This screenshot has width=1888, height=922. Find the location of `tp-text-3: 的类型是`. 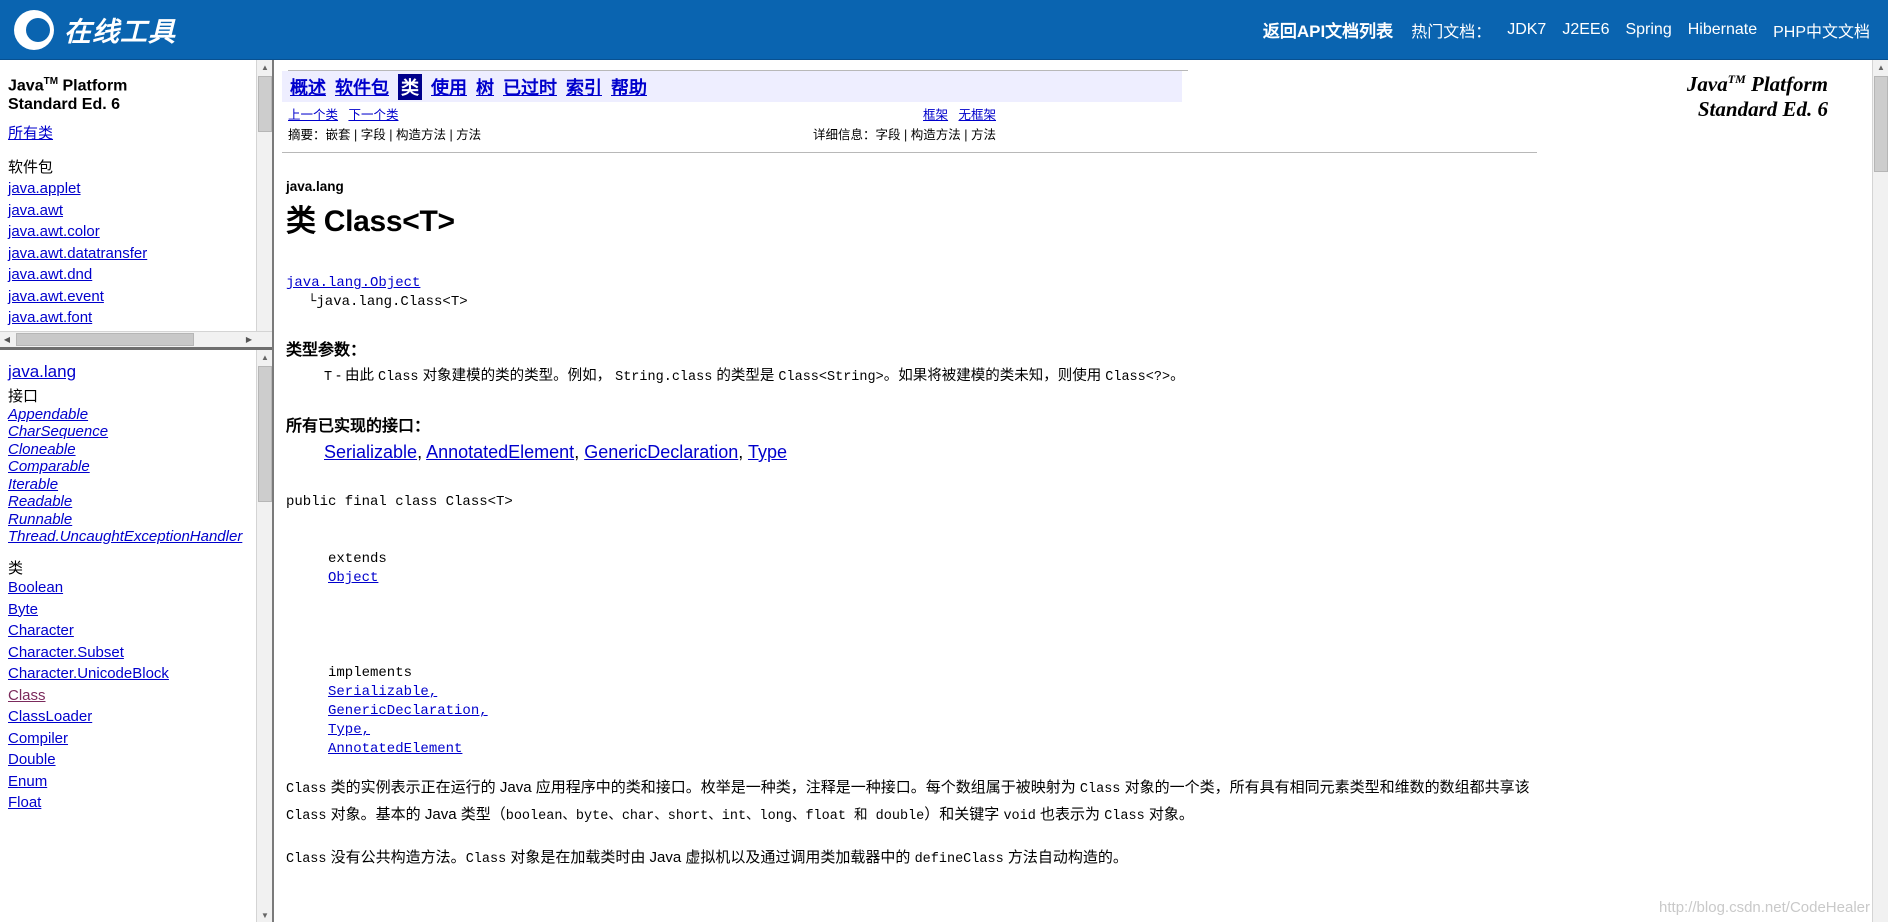

tp-text-3: 的类型是 is located at coordinates (745, 376).